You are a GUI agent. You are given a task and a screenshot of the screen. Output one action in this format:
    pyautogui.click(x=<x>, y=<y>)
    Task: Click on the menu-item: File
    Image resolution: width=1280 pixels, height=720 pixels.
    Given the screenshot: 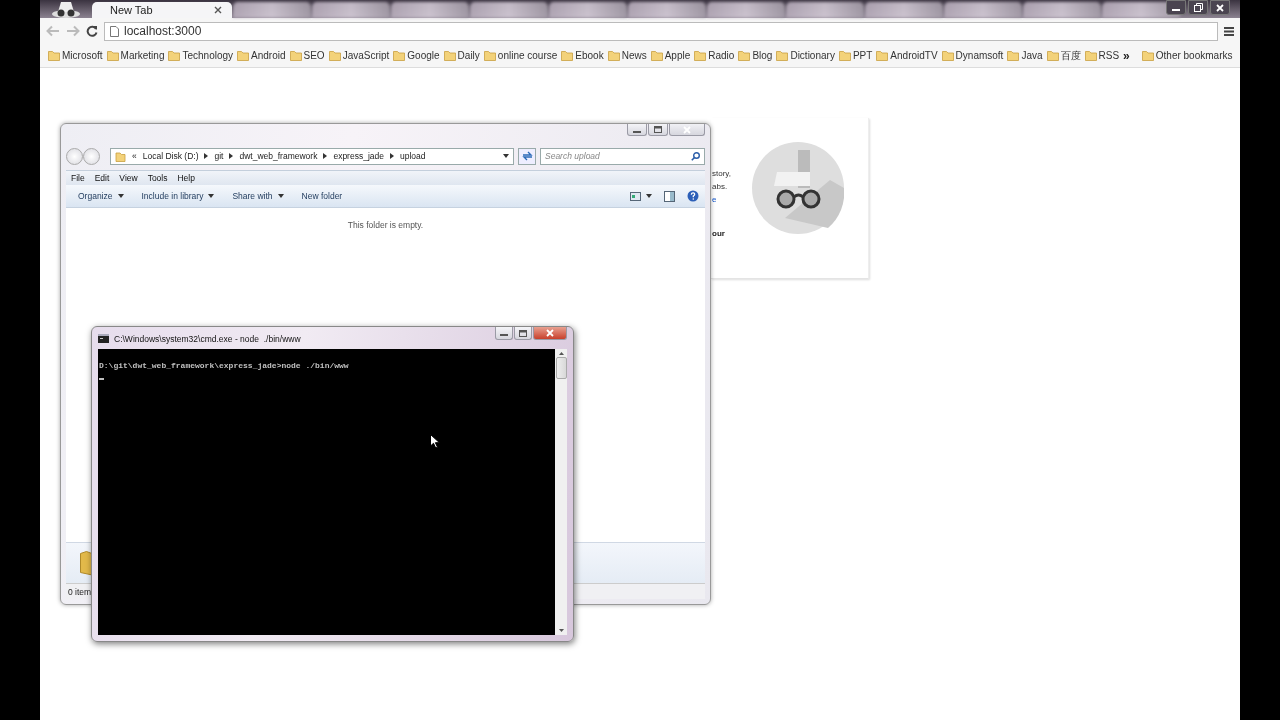 What is the action you would take?
    pyautogui.click(x=78, y=178)
    